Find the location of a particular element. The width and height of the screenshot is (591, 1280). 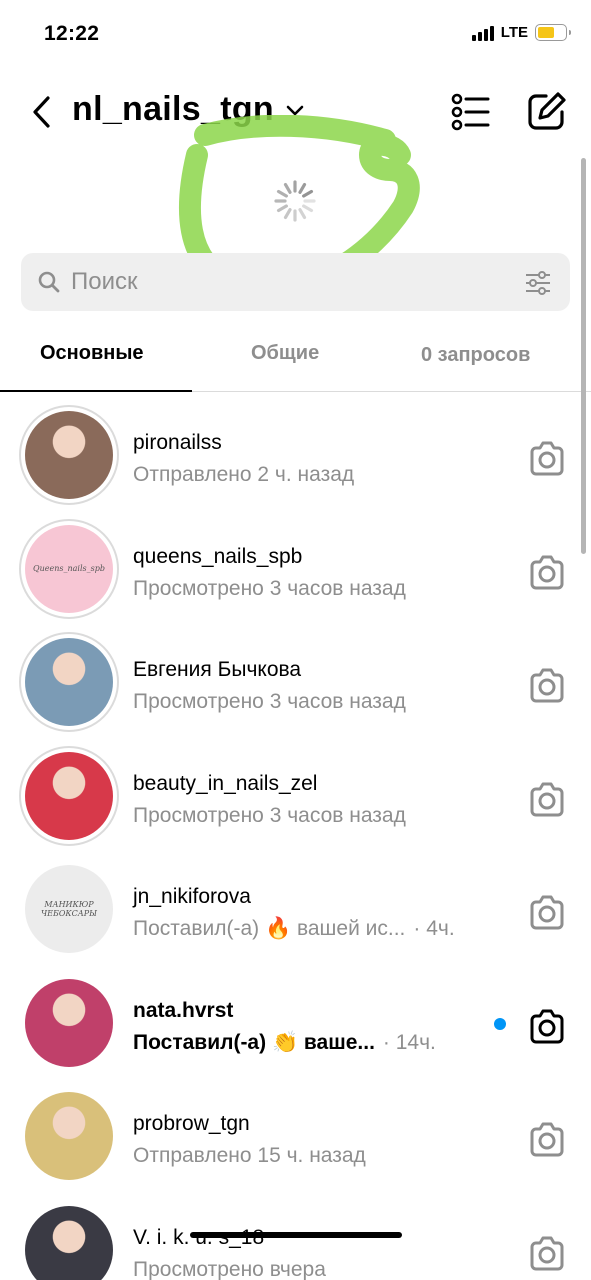

compose-icon is located at coordinates (547, 111).